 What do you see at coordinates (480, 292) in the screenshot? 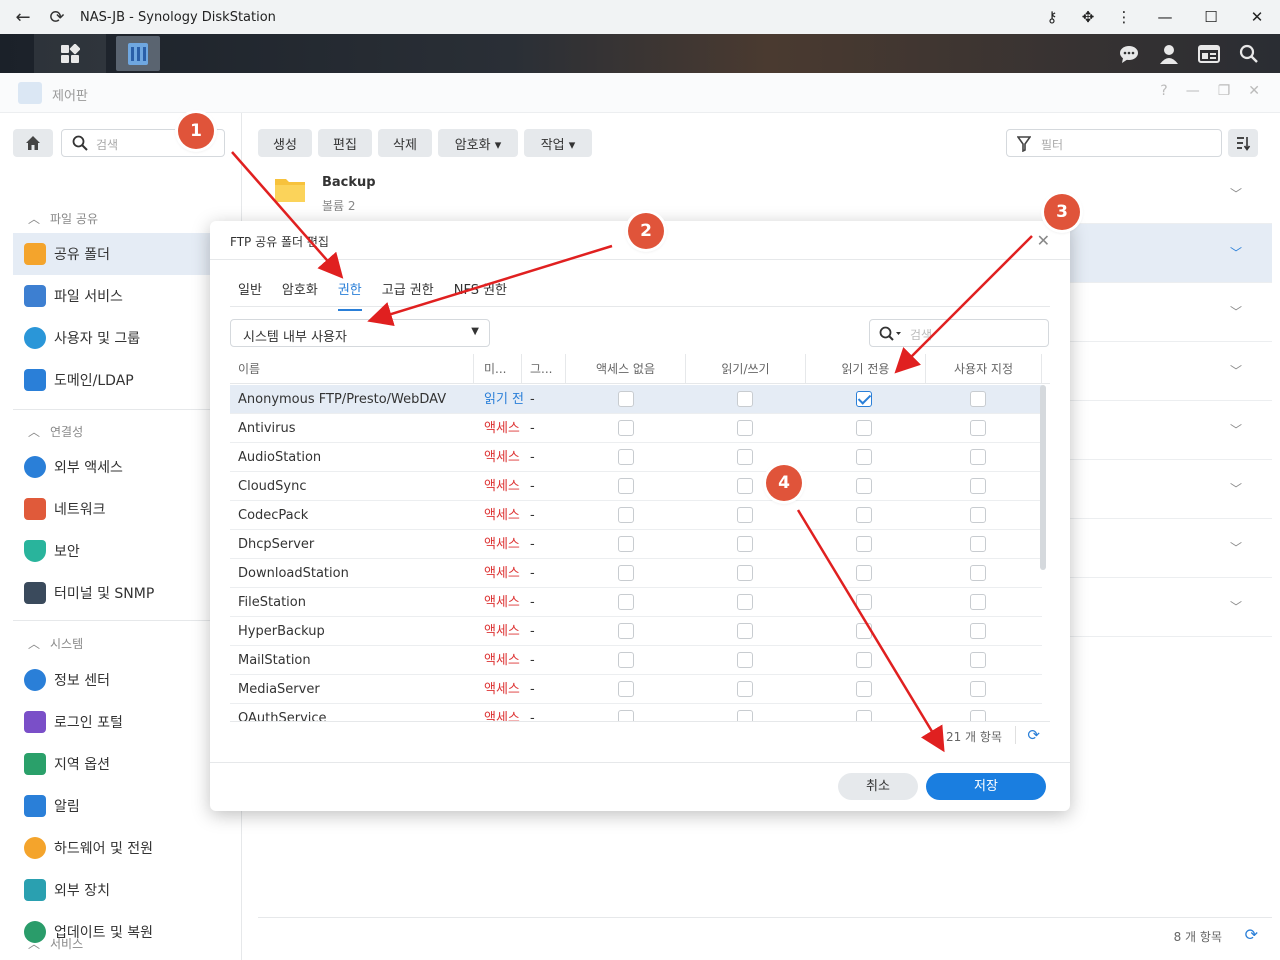
I see `tab-nfs-permissions: NFS 권한` at bounding box center [480, 292].